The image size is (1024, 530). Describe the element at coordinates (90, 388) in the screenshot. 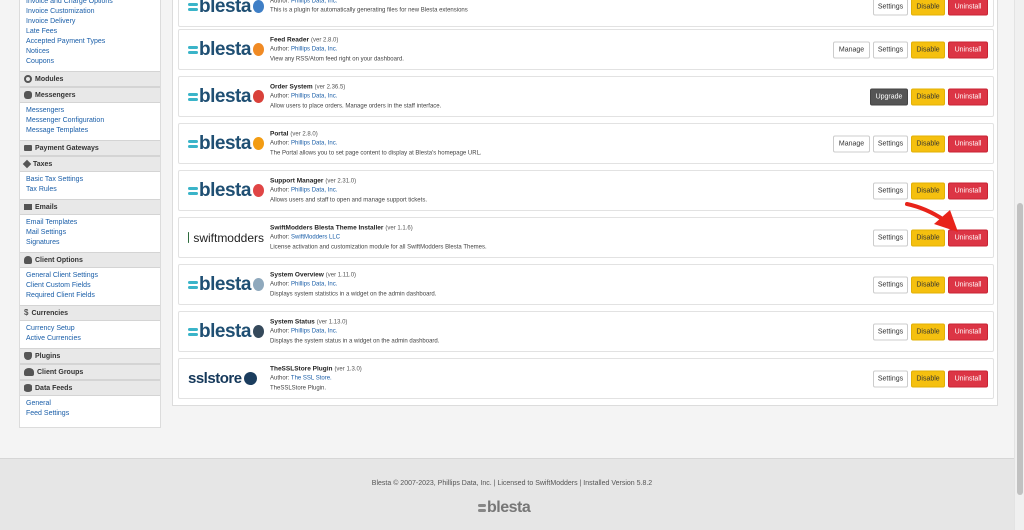

I see `sidebar-header-data-feeds: Data Feeds` at that location.